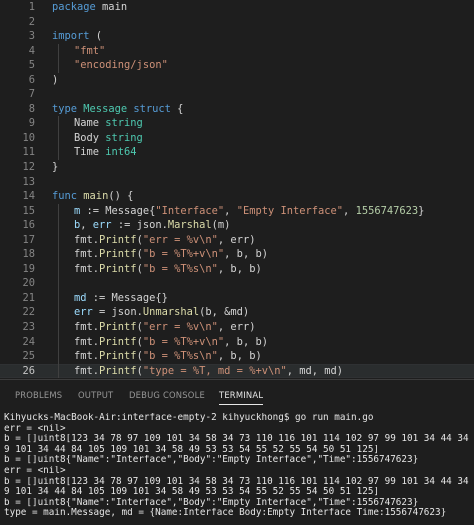 Image resolution: width=474 pixels, height=525 pixels. What do you see at coordinates (237, 312) in the screenshot?
I see `code-line: 22err = json.Unmarshal(b, &md)` at bounding box center [237, 312].